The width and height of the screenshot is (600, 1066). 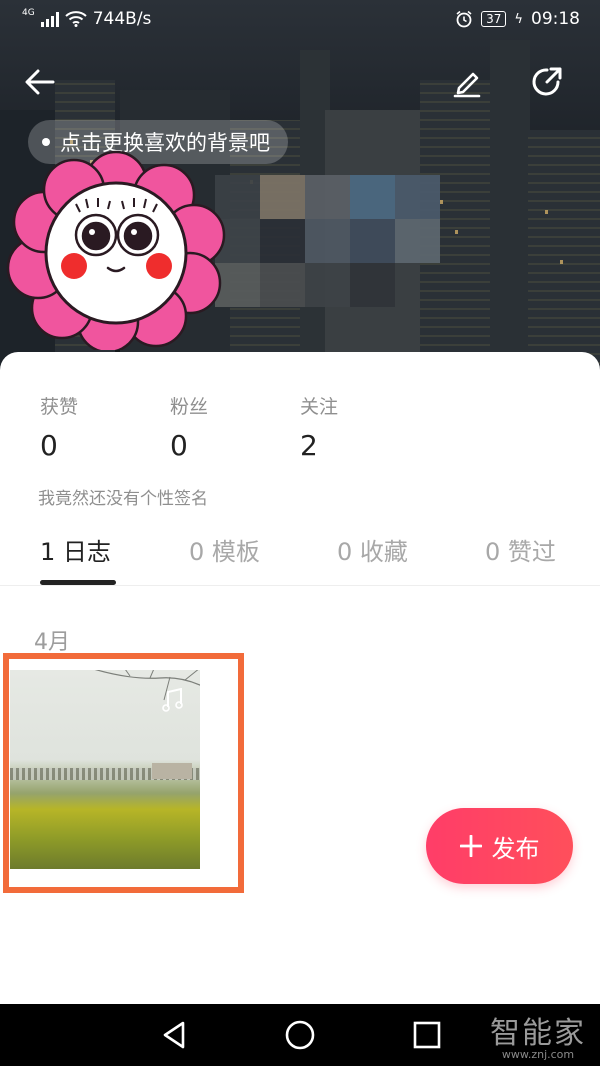 I want to click on stat-label: 粉丝, so click(x=189, y=407).